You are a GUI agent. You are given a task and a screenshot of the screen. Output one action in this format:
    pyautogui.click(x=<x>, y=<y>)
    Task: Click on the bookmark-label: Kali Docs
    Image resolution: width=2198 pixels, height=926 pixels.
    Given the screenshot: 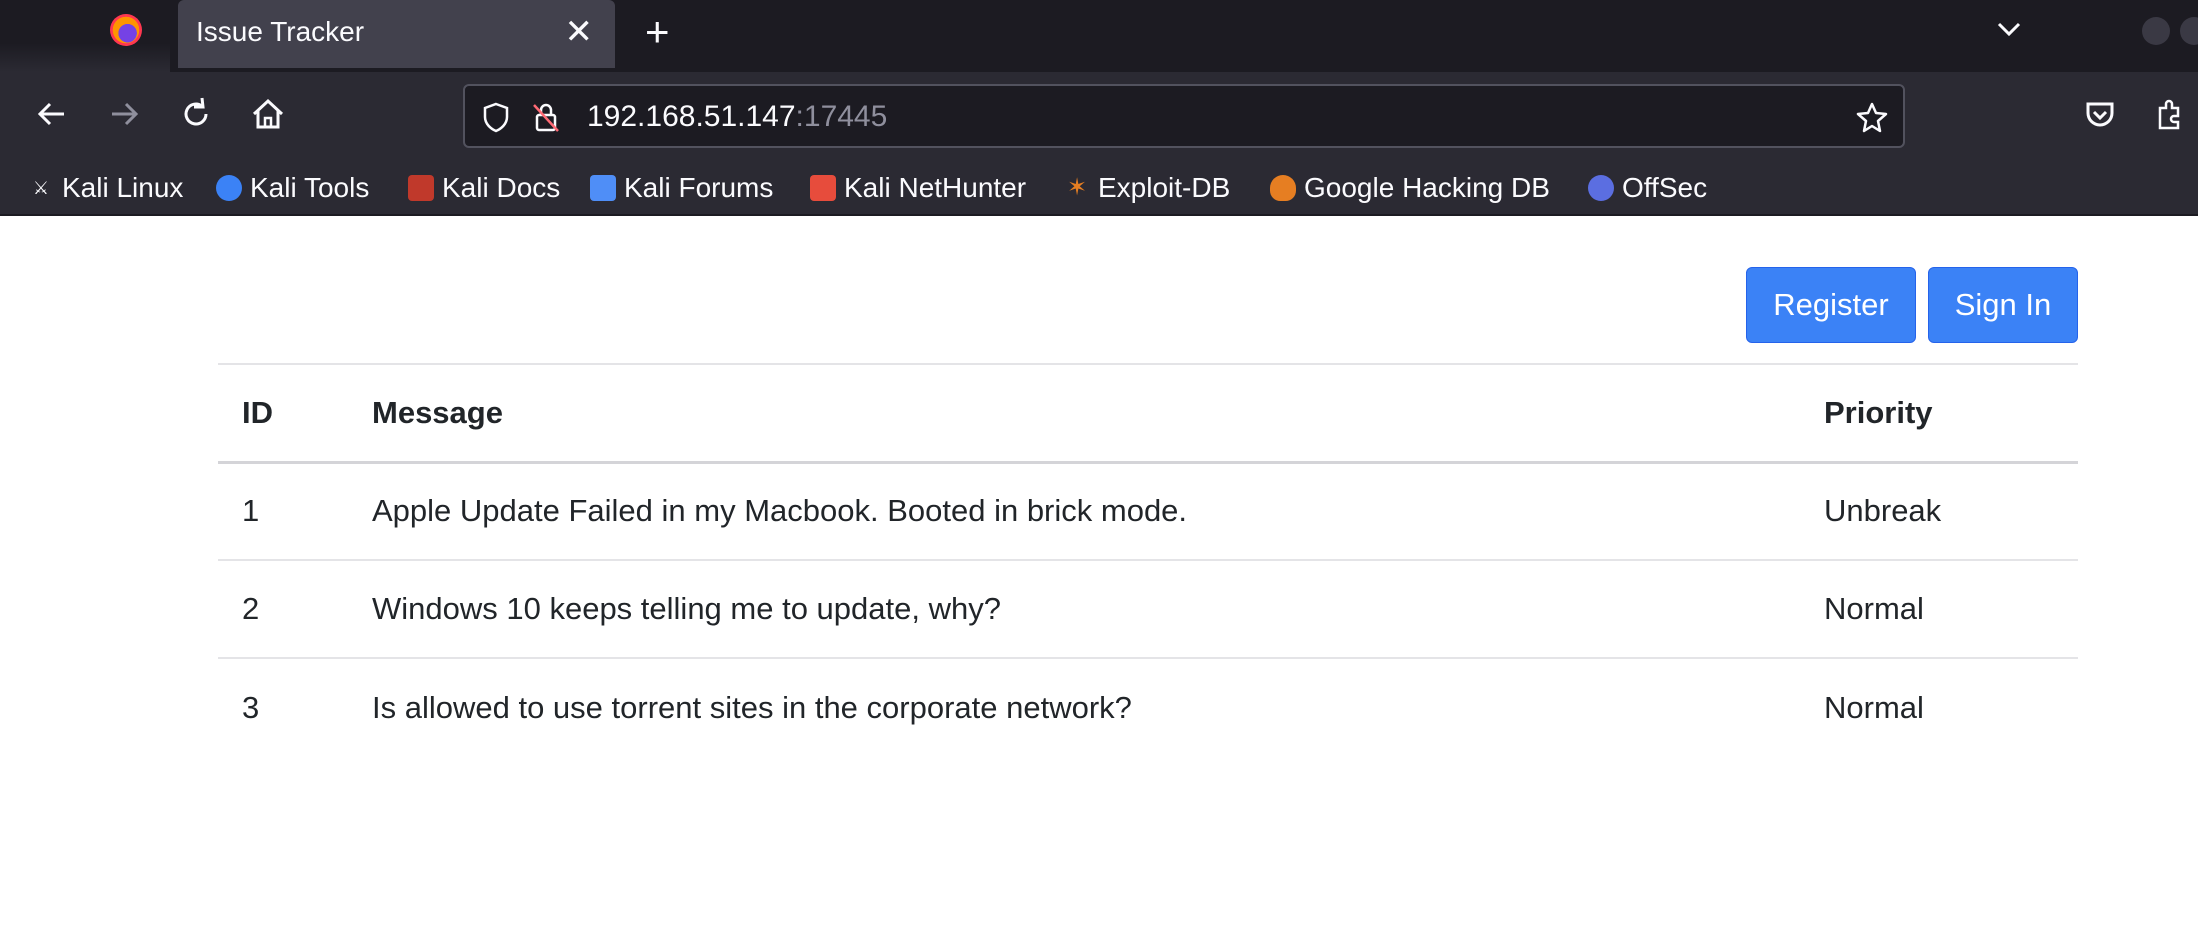 What is the action you would take?
    pyautogui.click(x=501, y=187)
    